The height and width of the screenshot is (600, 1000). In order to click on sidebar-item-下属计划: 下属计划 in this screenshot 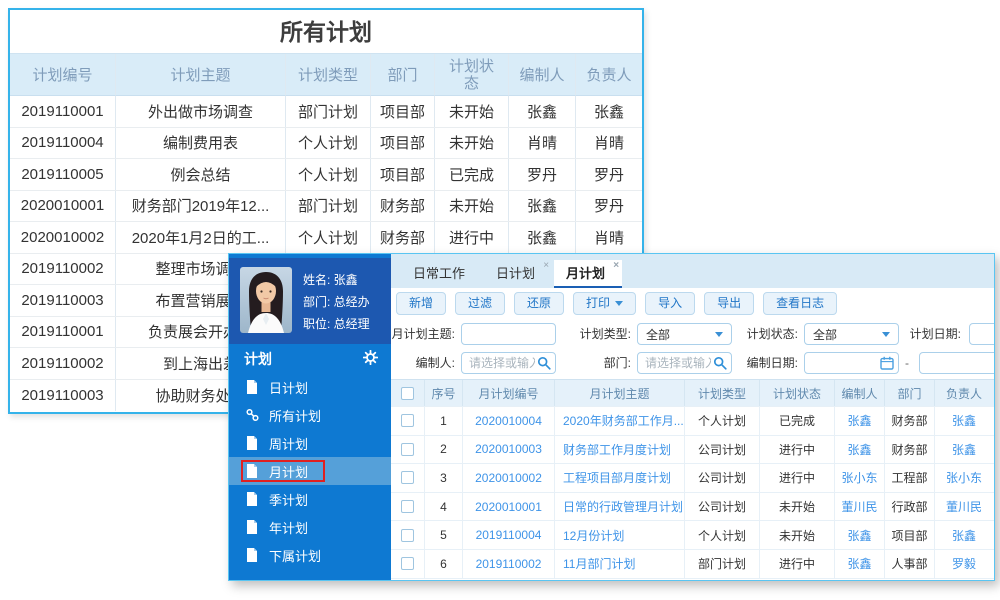, I will do `click(310, 555)`.